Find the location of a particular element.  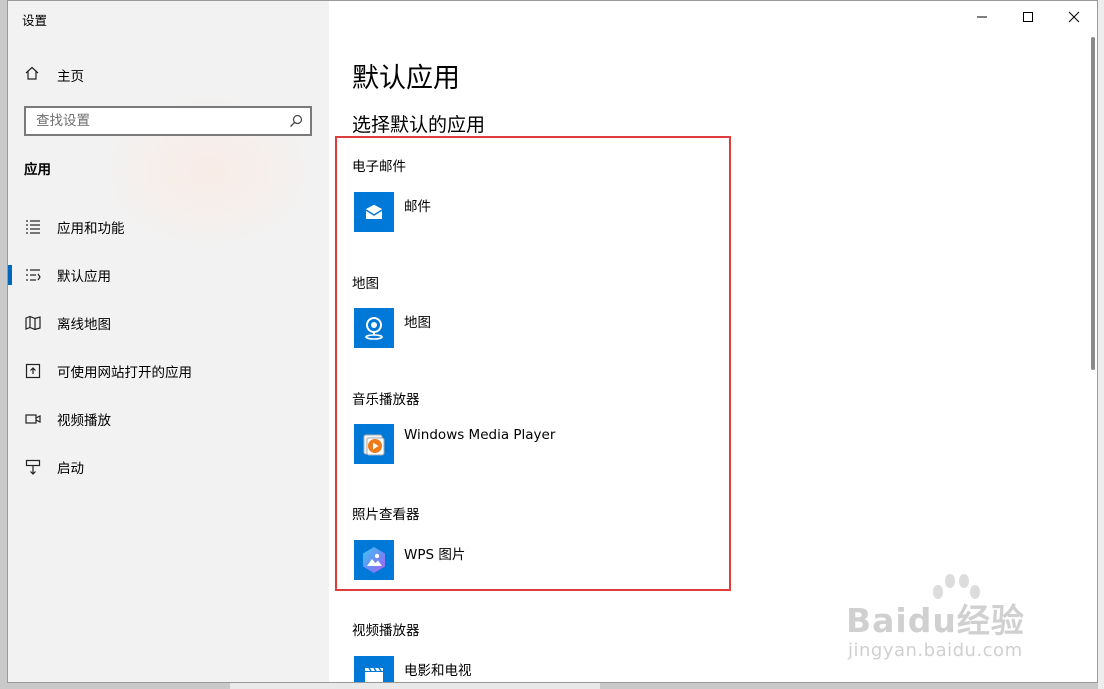

sidebar-nav: 应用和功能 默认应用 离线地图 可使用网站打开的应用 视频播放 启动 is located at coordinates (168, 347).